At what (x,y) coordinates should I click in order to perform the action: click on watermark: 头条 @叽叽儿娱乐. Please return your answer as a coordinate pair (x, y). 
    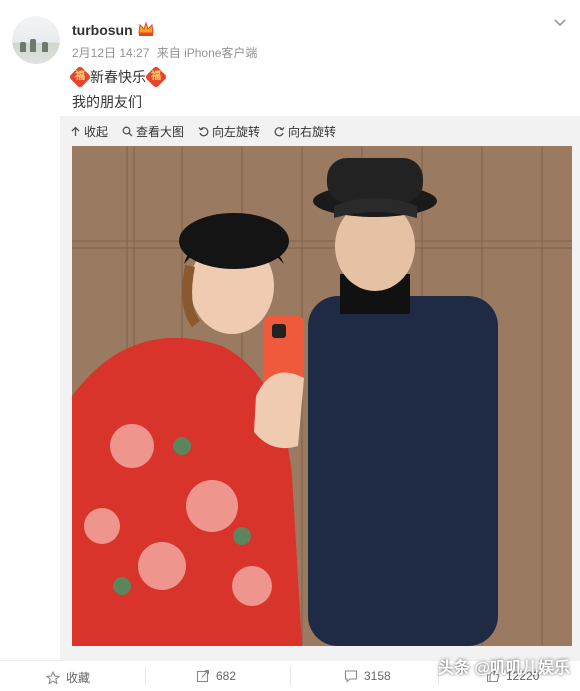
    Looking at the image, I should click on (503, 668).